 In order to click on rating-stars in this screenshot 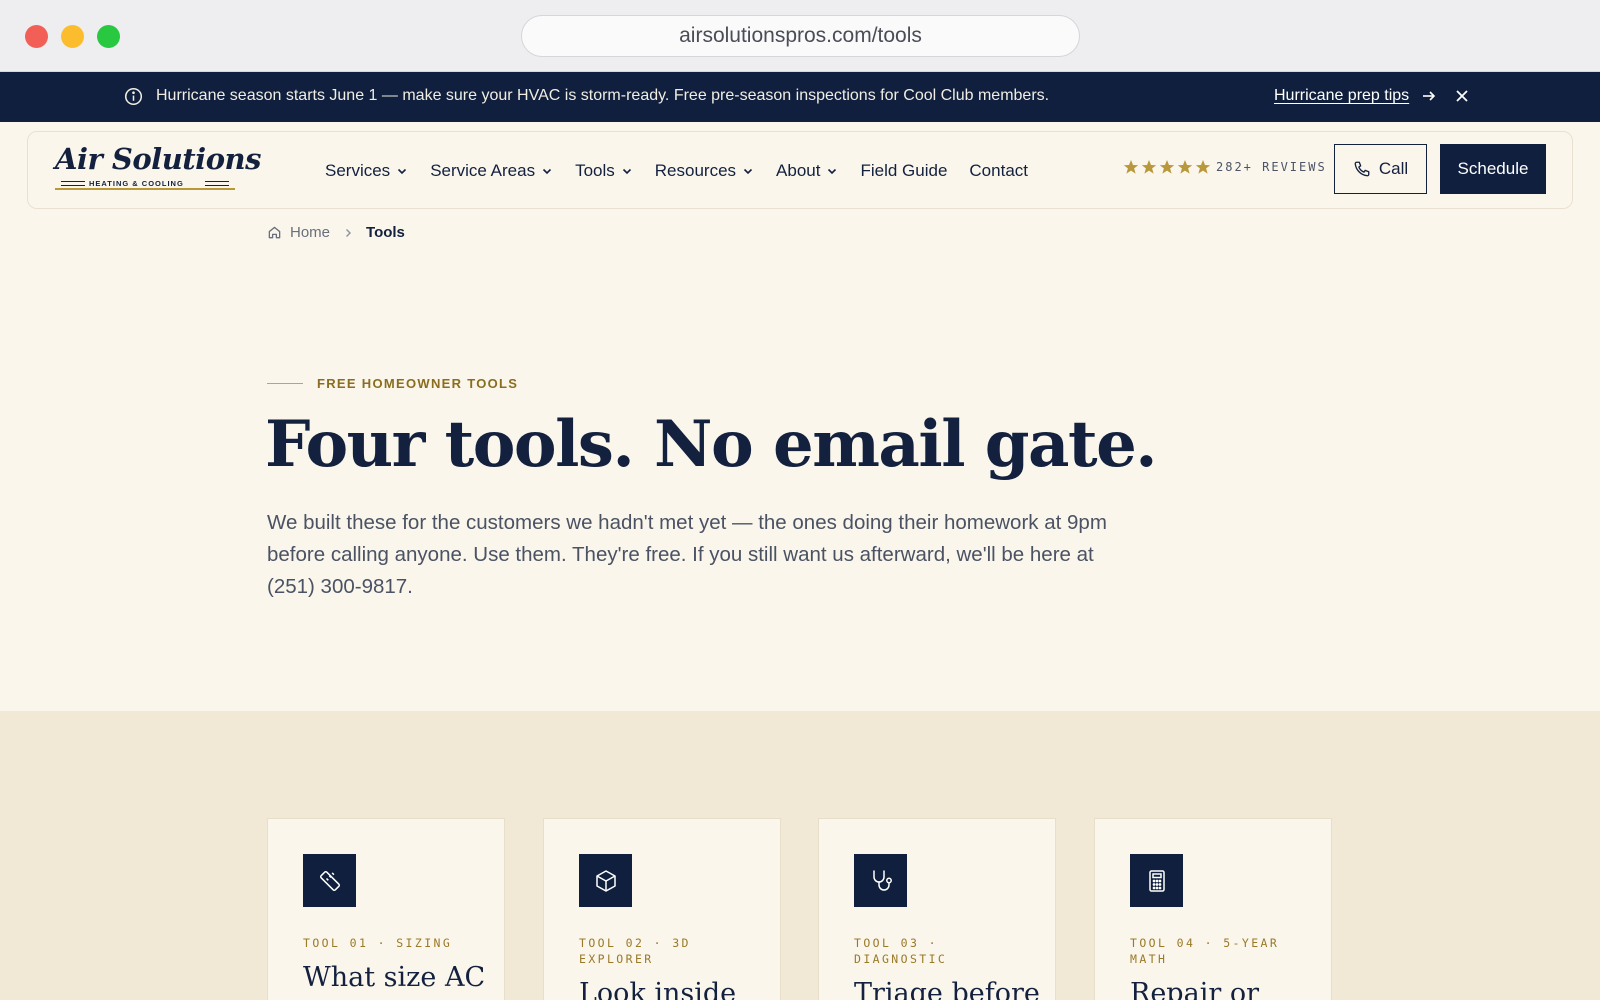, I will do `click(1167, 167)`.